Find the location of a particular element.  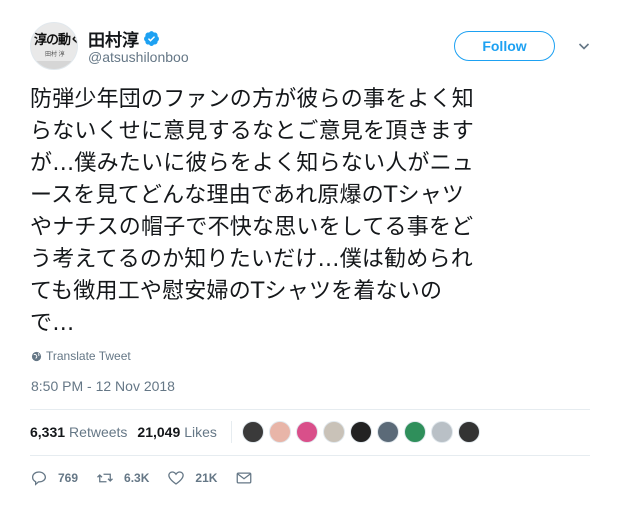

user-handle: @atsushilonboo is located at coordinates (138, 57).